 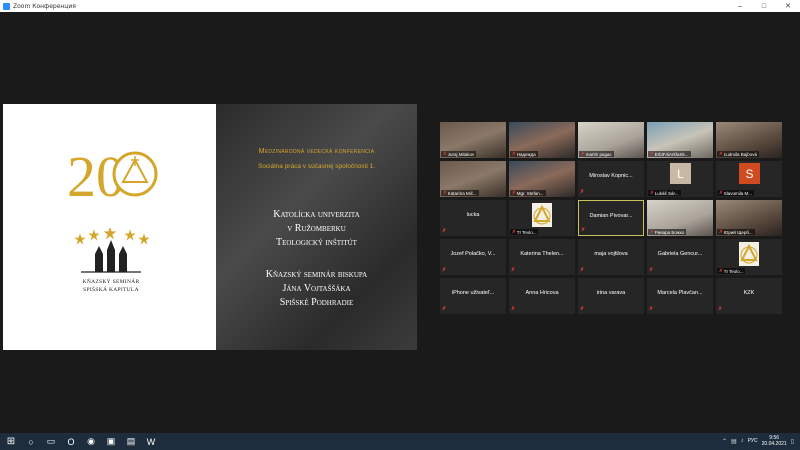 What do you see at coordinates (316, 151) in the screenshot?
I see `conference-title: Medzinárodná vedecká konferencia` at bounding box center [316, 151].